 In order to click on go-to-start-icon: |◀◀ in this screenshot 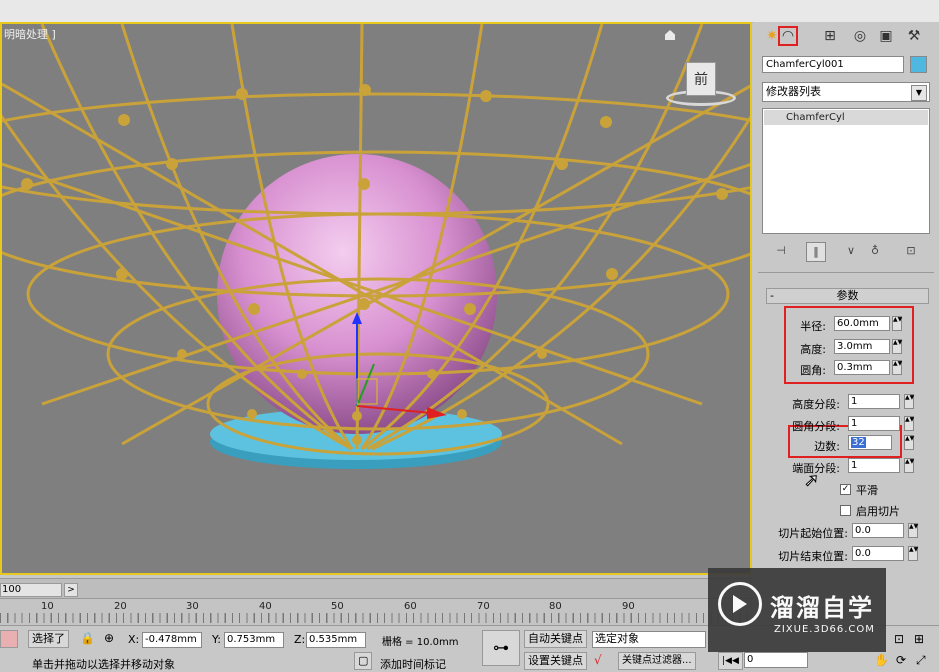, I will do `click(730, 661)`.